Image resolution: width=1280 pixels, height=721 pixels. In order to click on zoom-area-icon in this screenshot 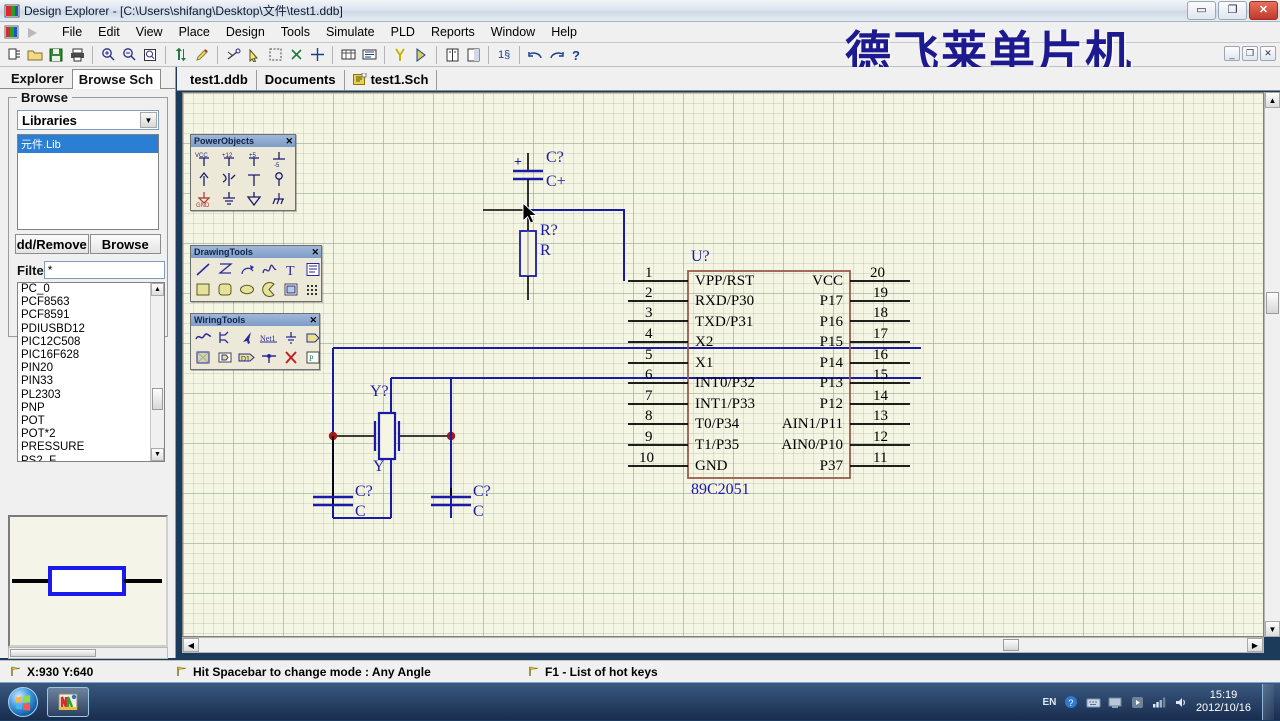, I will do `click(150, 55)`.